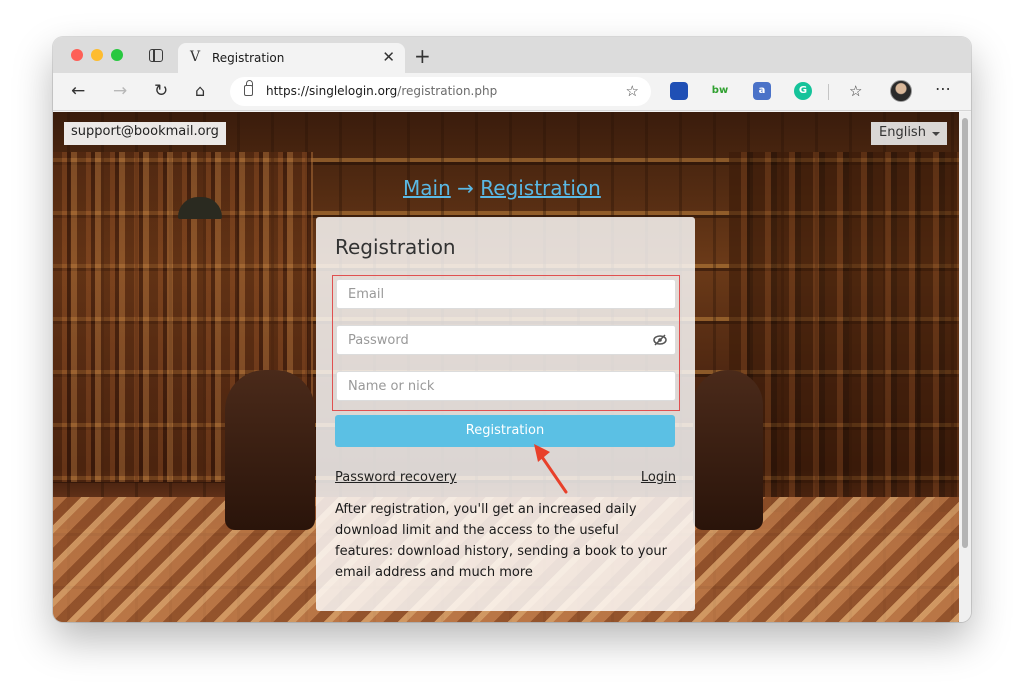 Image resolution: width=1024 pixels, height=692 pixels. Describe the element at coordinates (248, 58) in the screenshot. I see `tab-title: Registration` at that location.